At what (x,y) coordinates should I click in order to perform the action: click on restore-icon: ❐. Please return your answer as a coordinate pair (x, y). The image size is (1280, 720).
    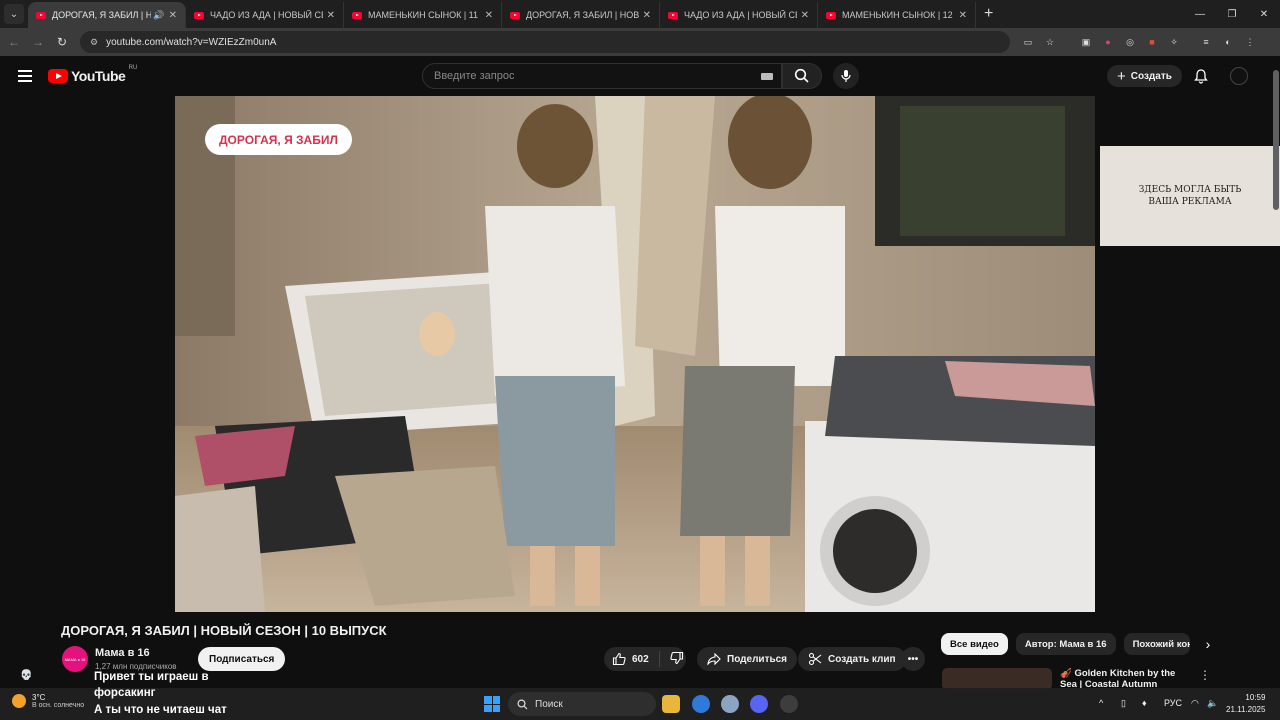
    Looking at the image, I should click on (1232, 14).